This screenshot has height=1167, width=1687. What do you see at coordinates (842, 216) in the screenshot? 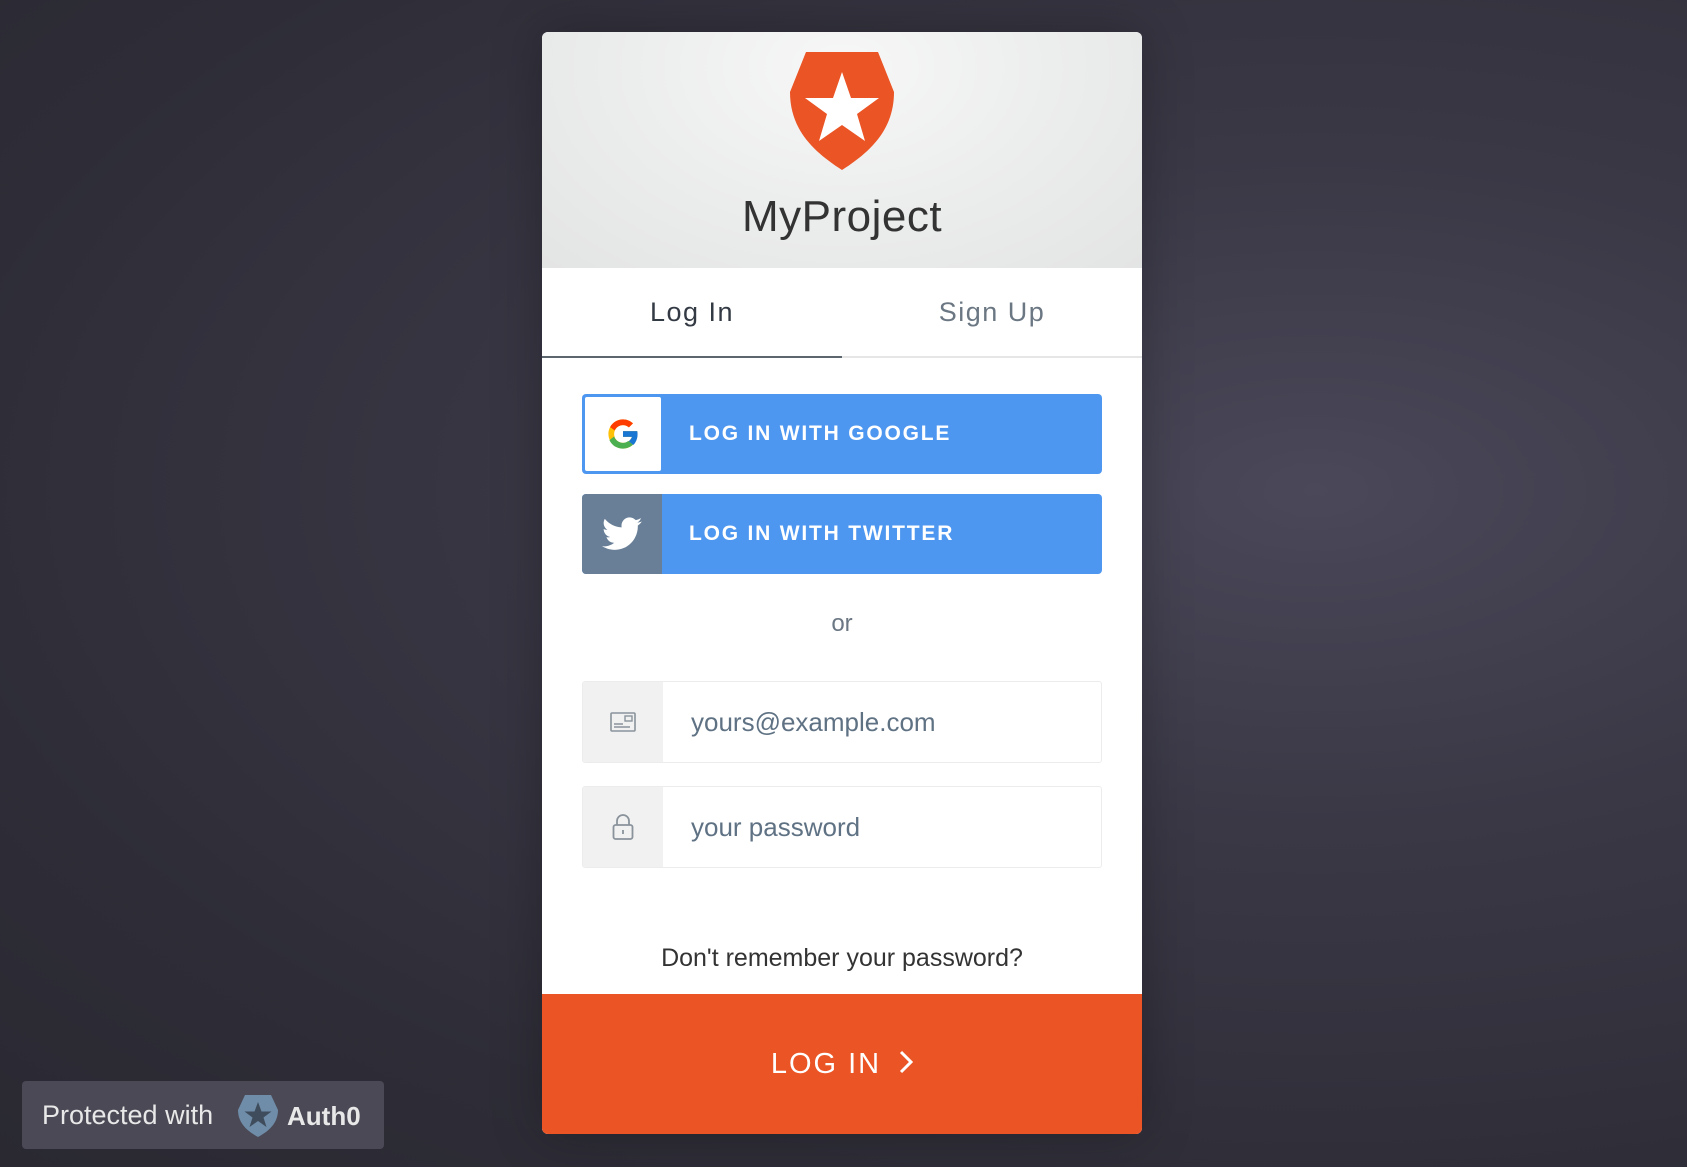
I see `app-title: MyProject` at bounding box center [842, 216].